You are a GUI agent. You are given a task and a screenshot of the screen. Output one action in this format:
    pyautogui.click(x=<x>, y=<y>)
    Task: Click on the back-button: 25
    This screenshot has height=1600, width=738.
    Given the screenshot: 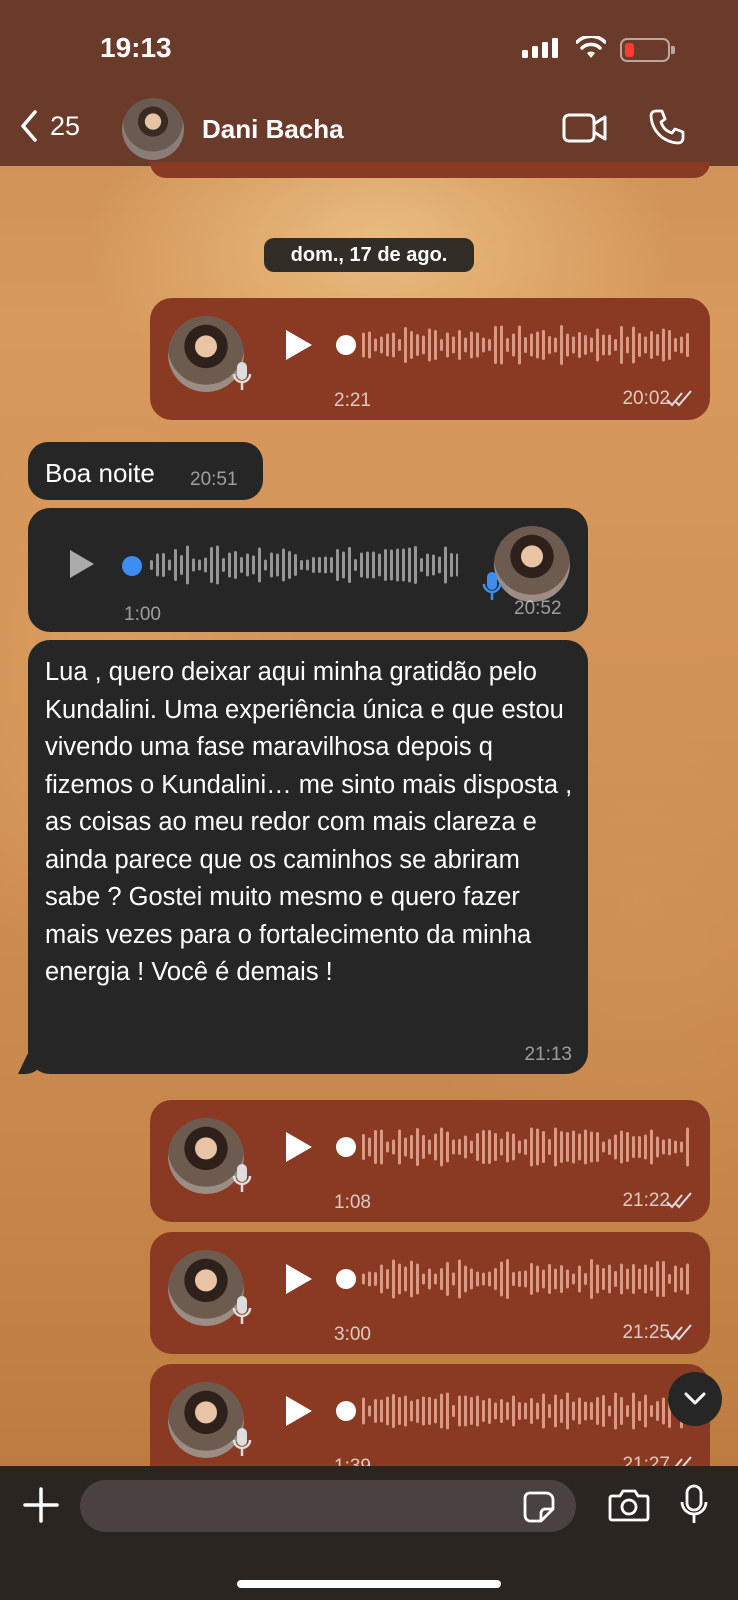 What is the action you would take?
    pyautogui.click(x=50, y=126)
    